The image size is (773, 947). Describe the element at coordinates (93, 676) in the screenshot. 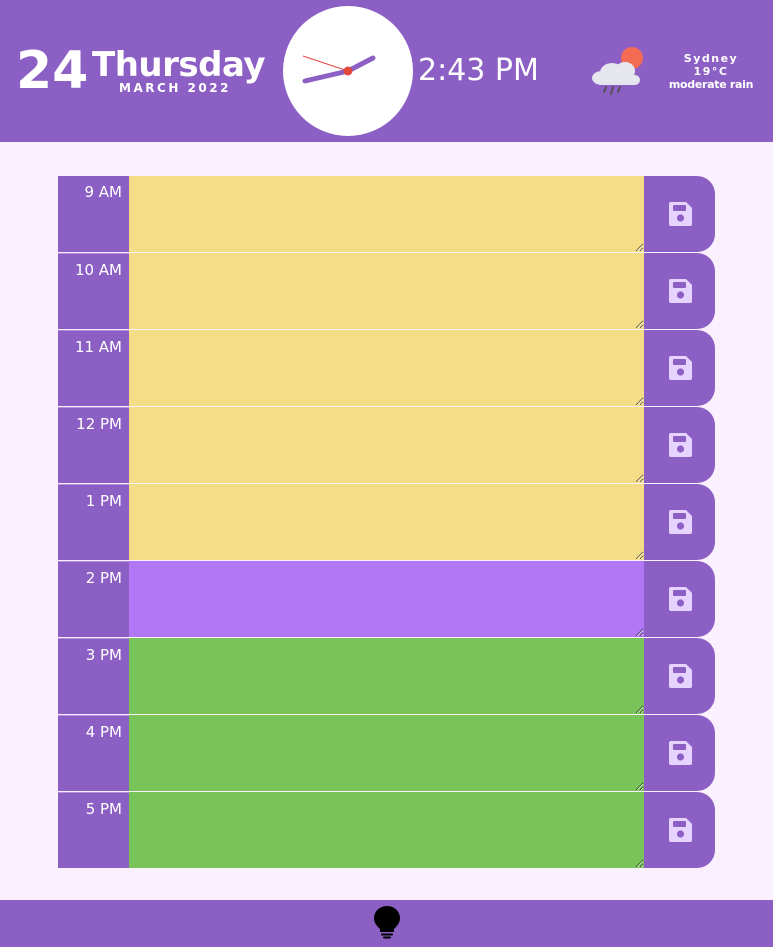

I see `hour-label: 3 PM` at that location.